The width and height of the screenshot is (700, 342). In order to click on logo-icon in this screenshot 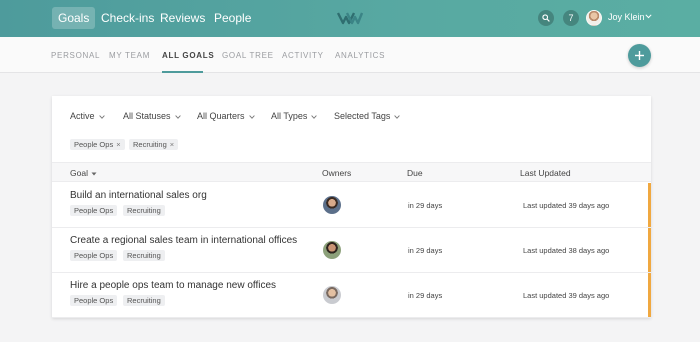, I will do `click(350, 18)`.